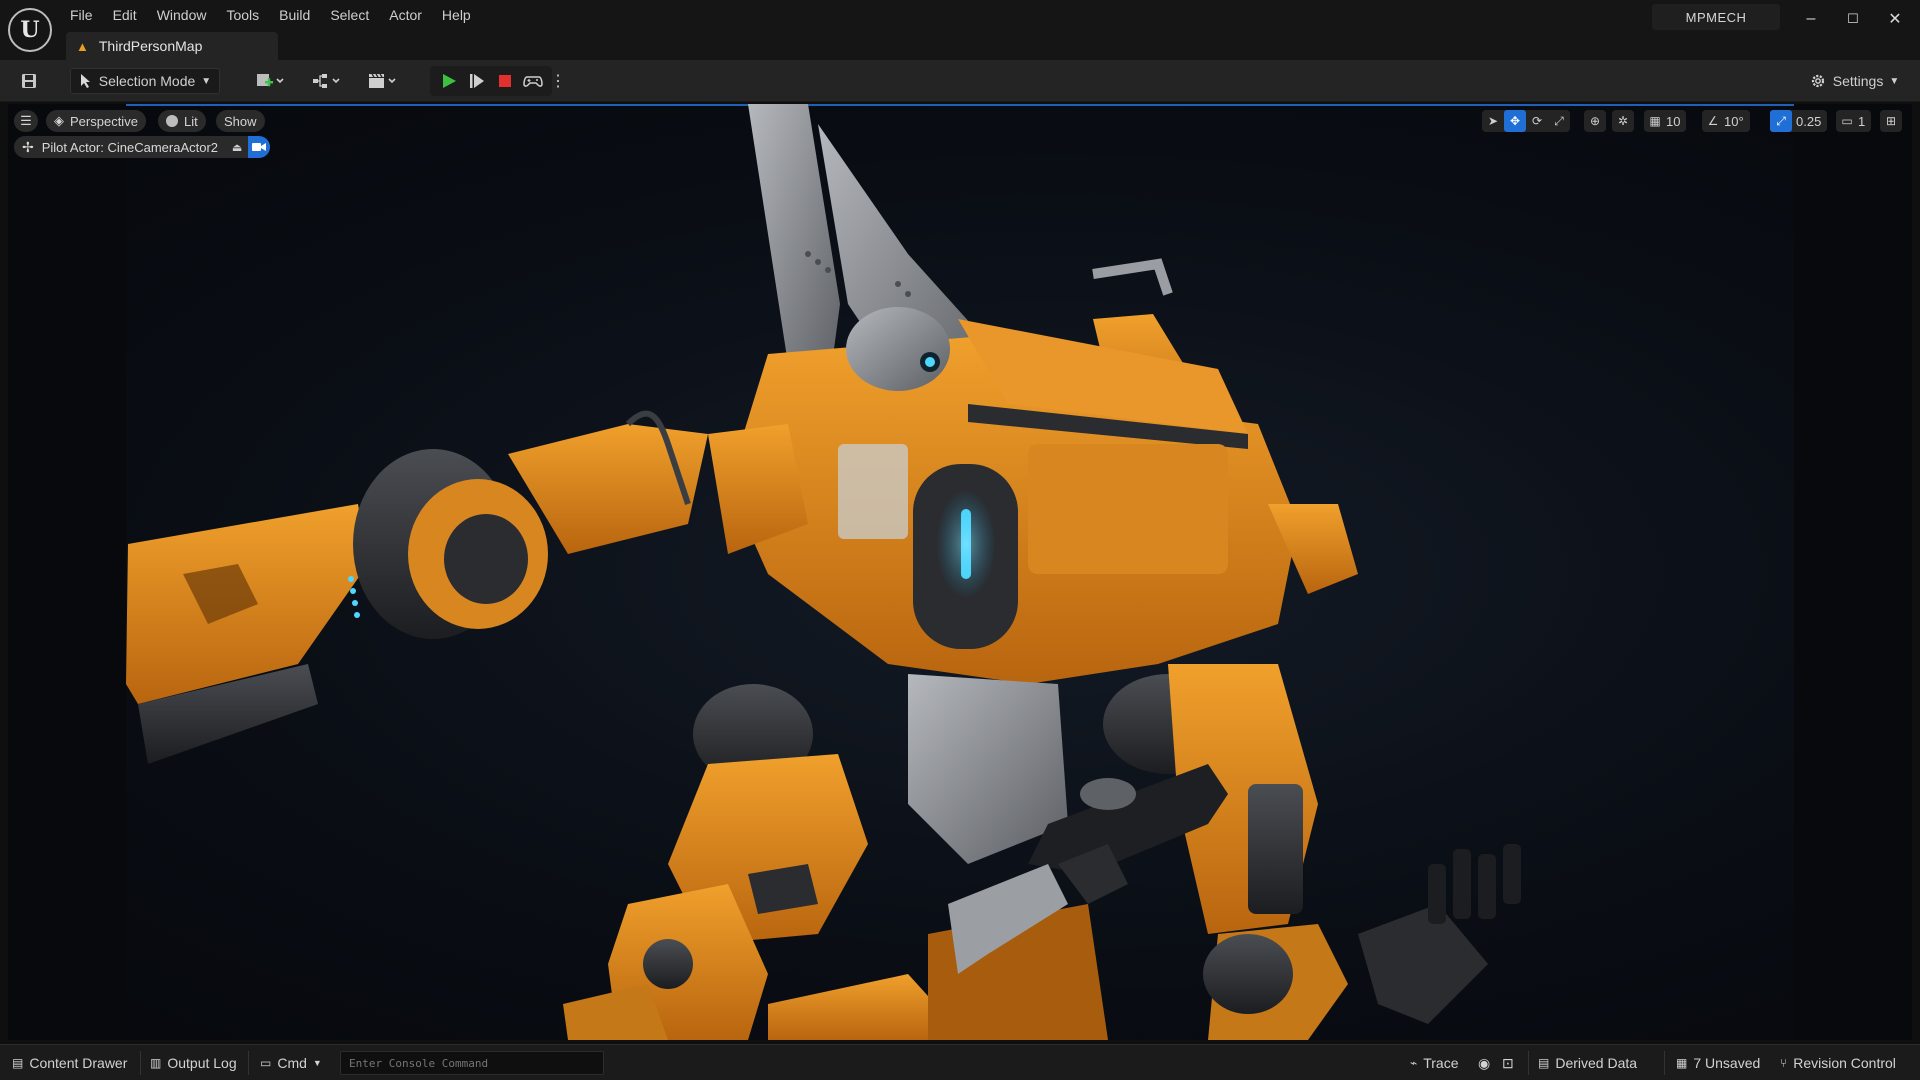  What do you see at coordinates (1811, 19) in the screenshot?
I see `minimize-button: –` at bounding box center [1811, 19].